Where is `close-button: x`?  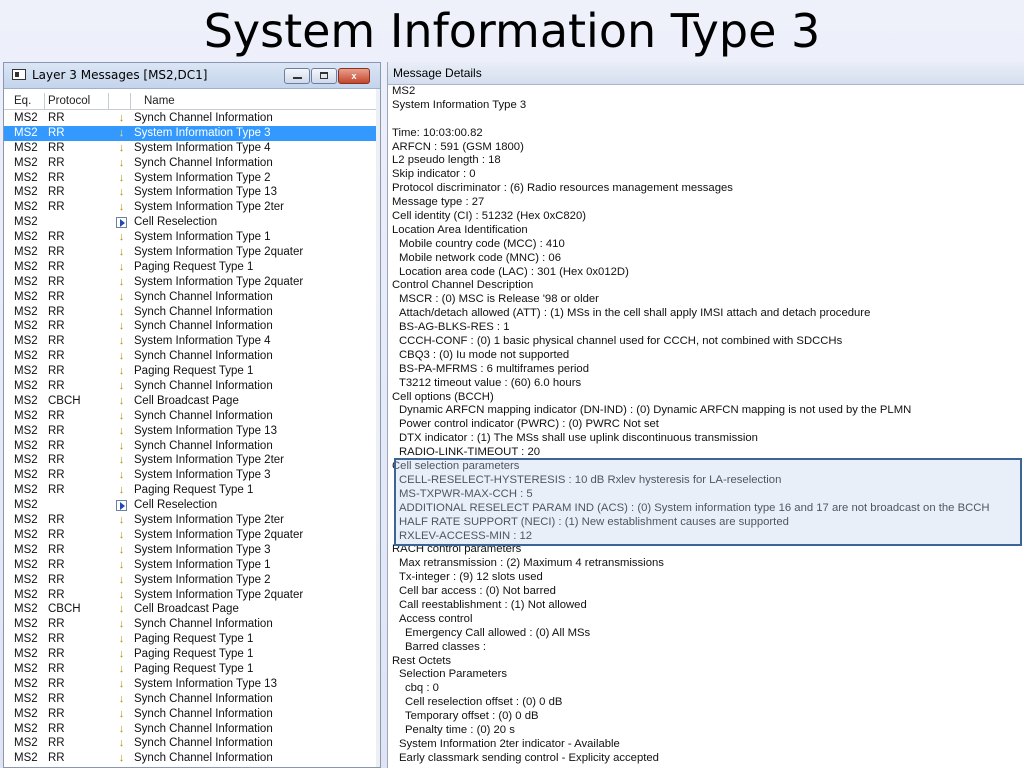
close-button: x is located at coordinates (354, 76).